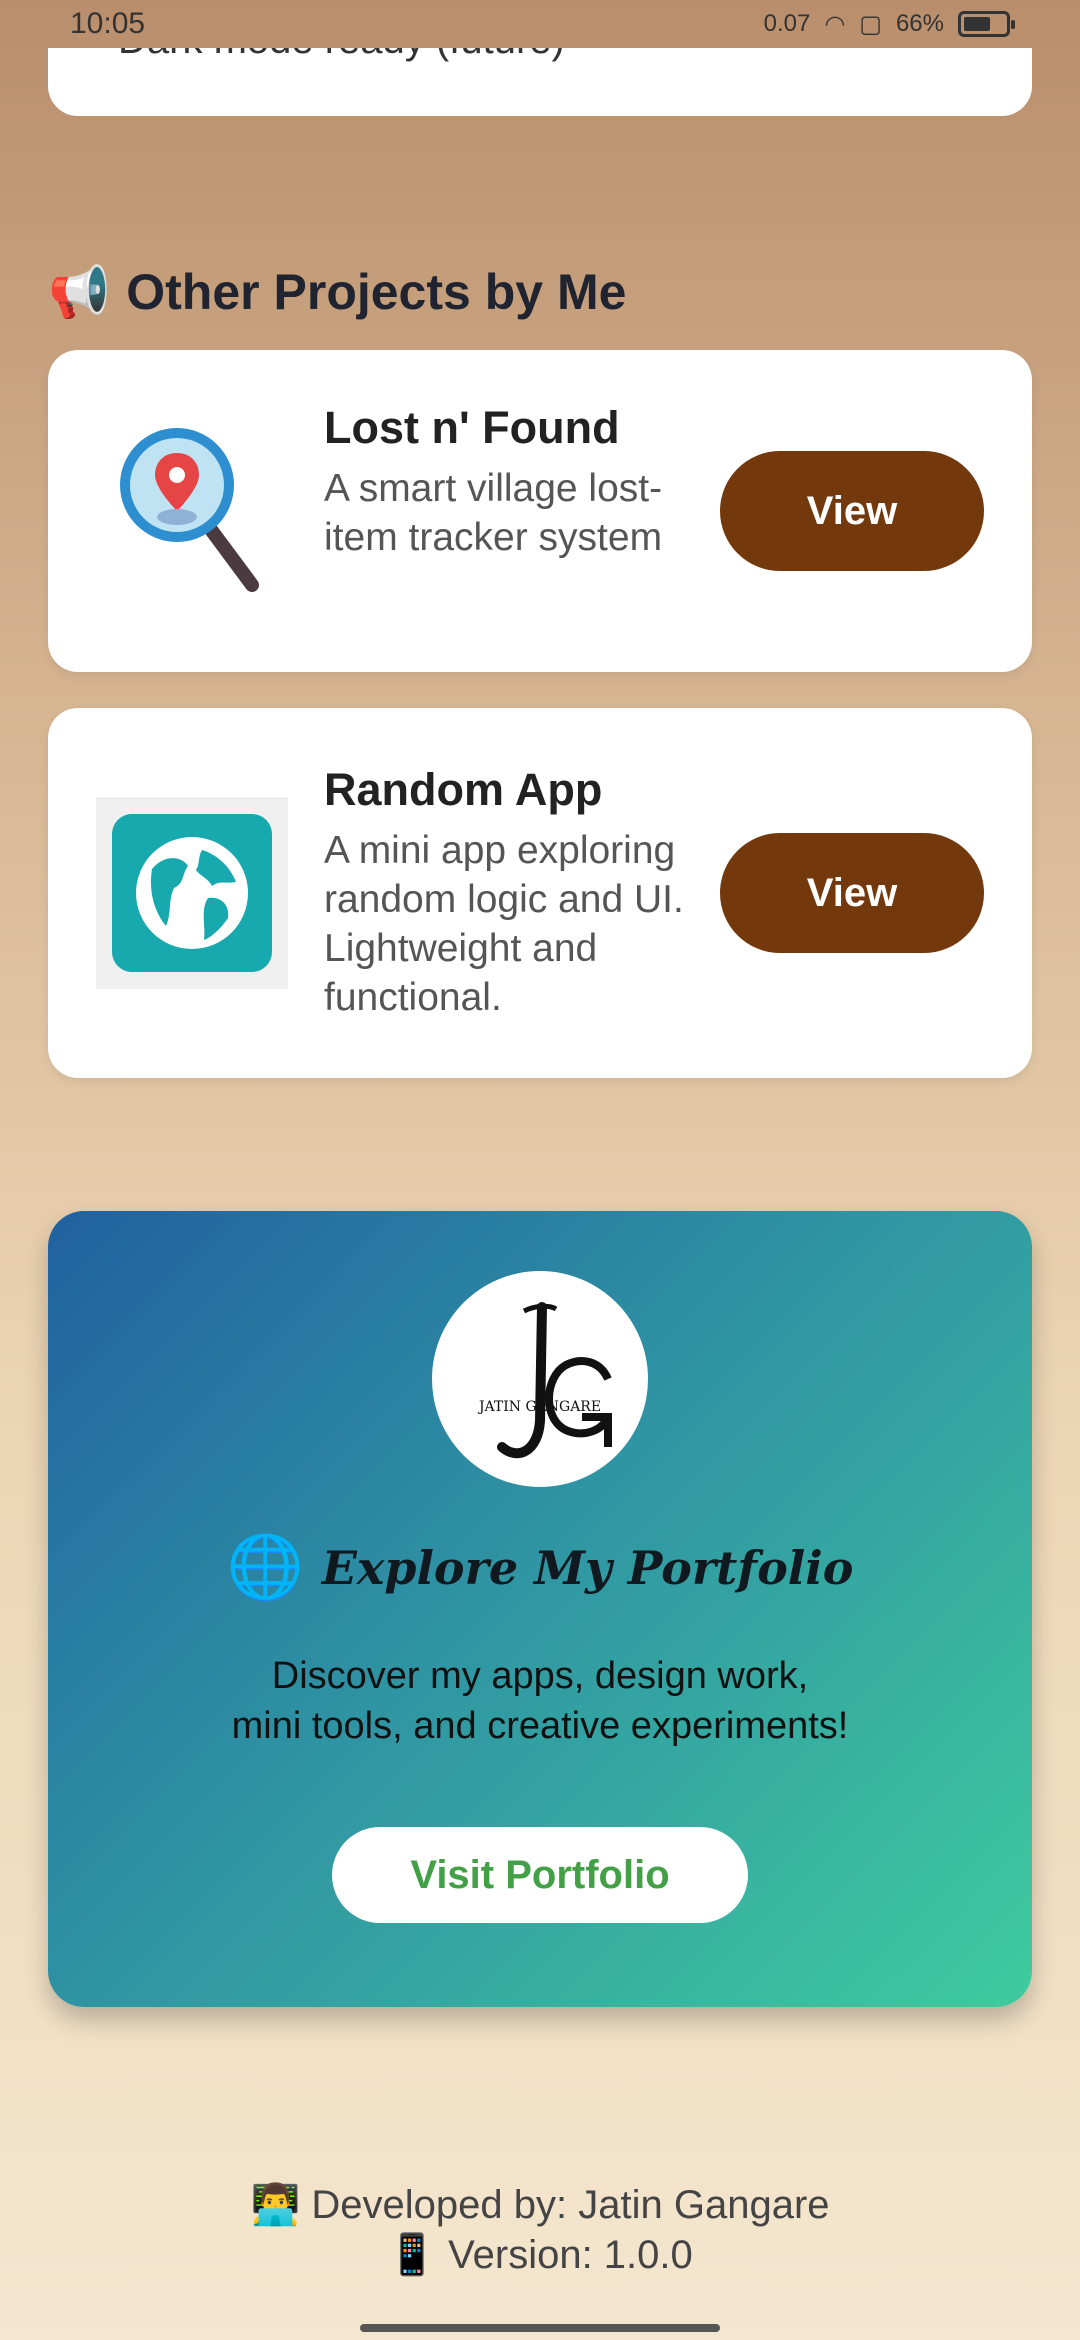  What do you see at coordinates (540, 2205) in the screenshot?
I see `developer-credit: 👨‍💻 Developed by: Jatin Gangare` at bounding box center [540, 2205].